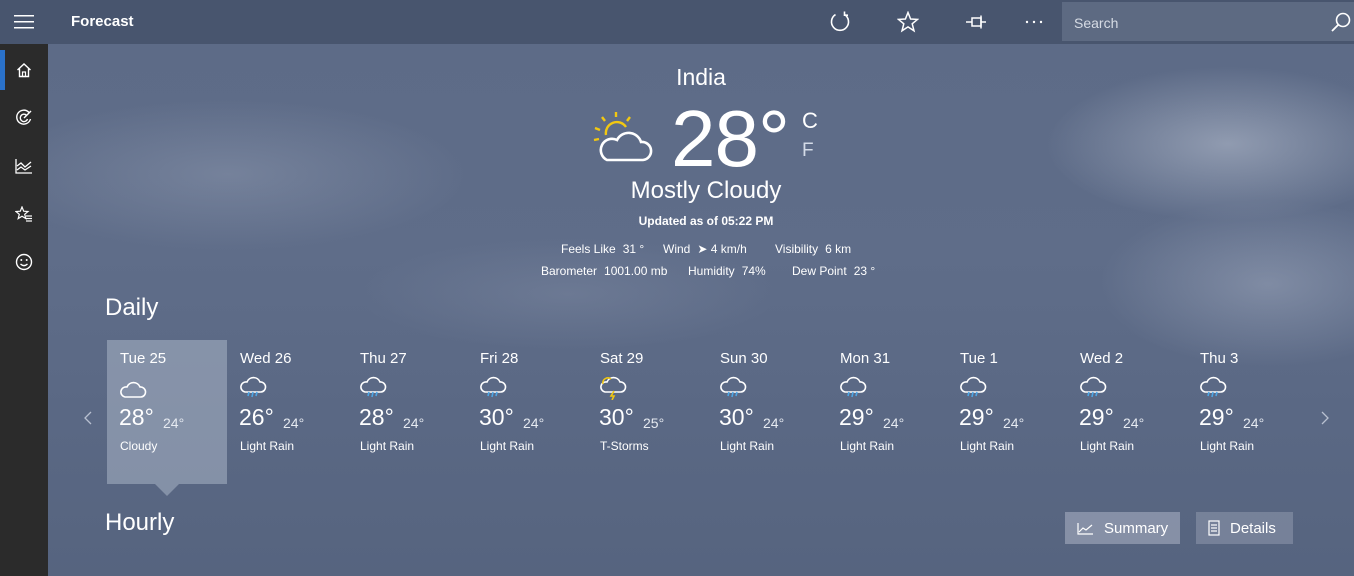  What do you see at coordinates (1219, 358) in the screenshot?
I see `day-name: Thu 3` at bounding box center [1219, 358].